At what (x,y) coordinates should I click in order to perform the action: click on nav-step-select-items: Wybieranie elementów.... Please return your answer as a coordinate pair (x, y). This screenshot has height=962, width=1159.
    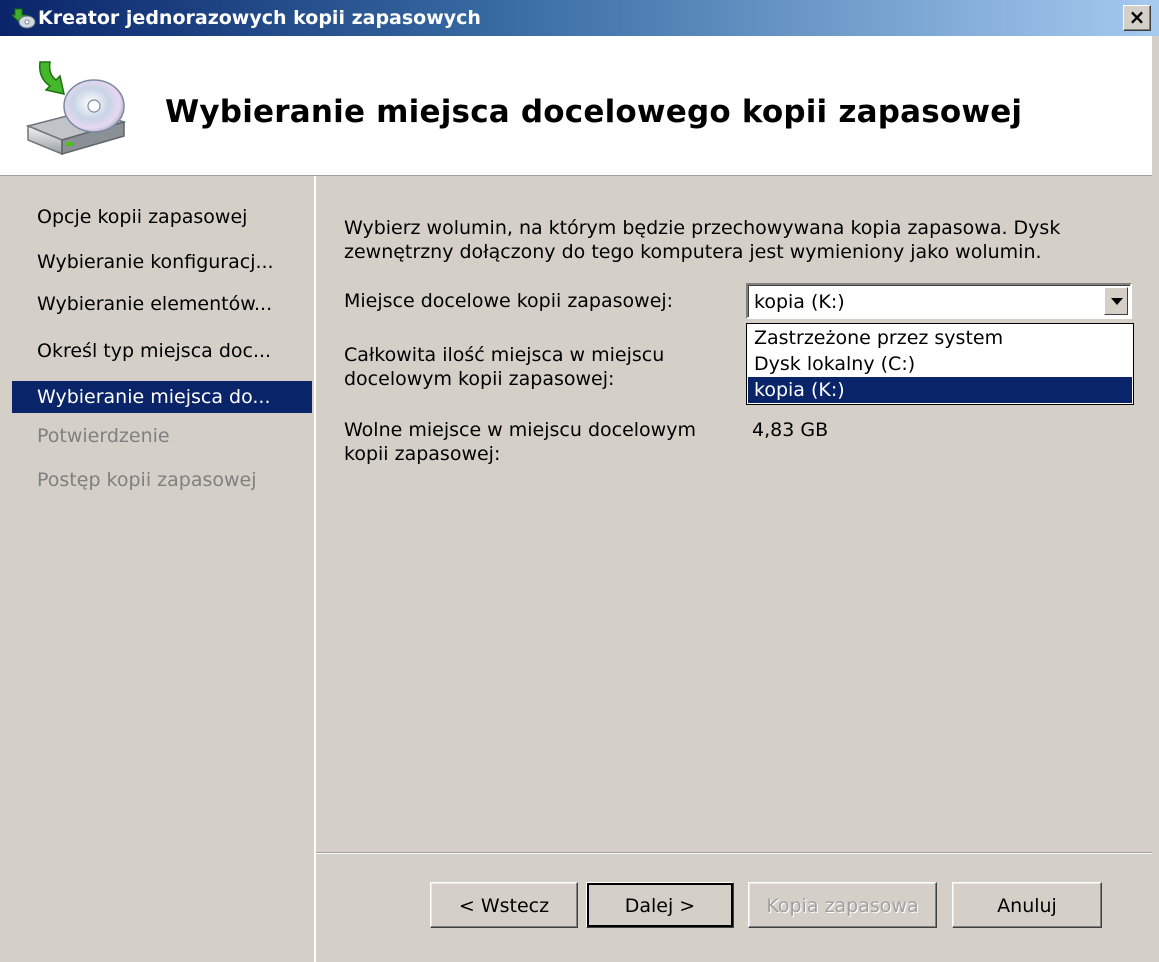
    Looking at the image, I should click on (162, 304).